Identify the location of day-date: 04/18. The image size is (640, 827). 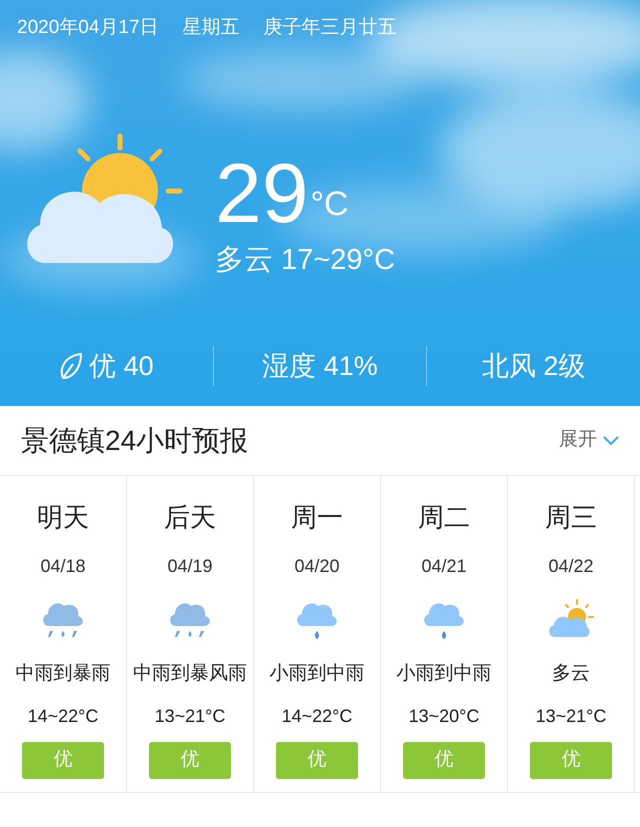
(63, 566).